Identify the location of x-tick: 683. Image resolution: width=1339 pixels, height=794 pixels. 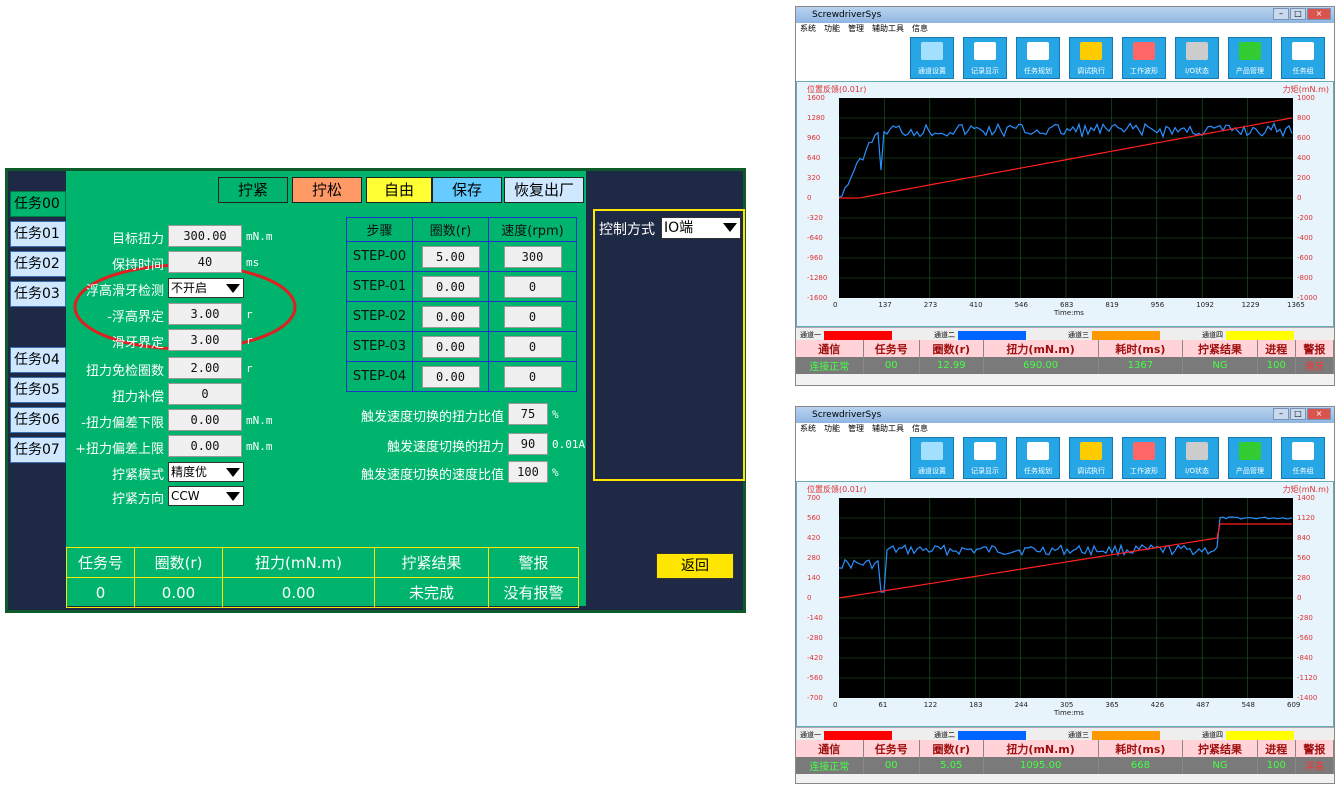
(1067, 305).